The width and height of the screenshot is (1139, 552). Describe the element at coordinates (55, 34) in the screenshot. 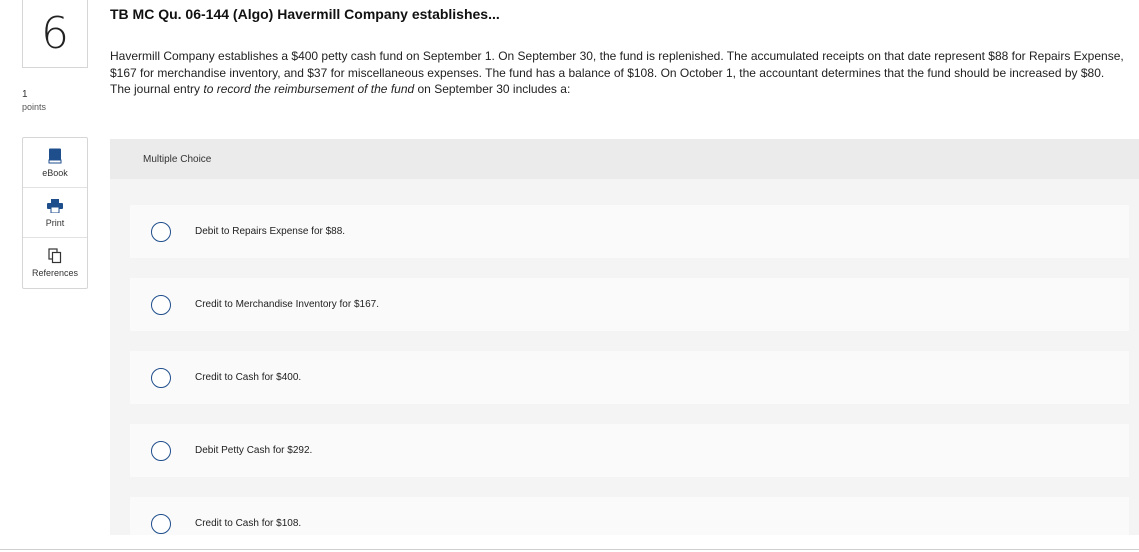

I see `question-number: 6` at that location.